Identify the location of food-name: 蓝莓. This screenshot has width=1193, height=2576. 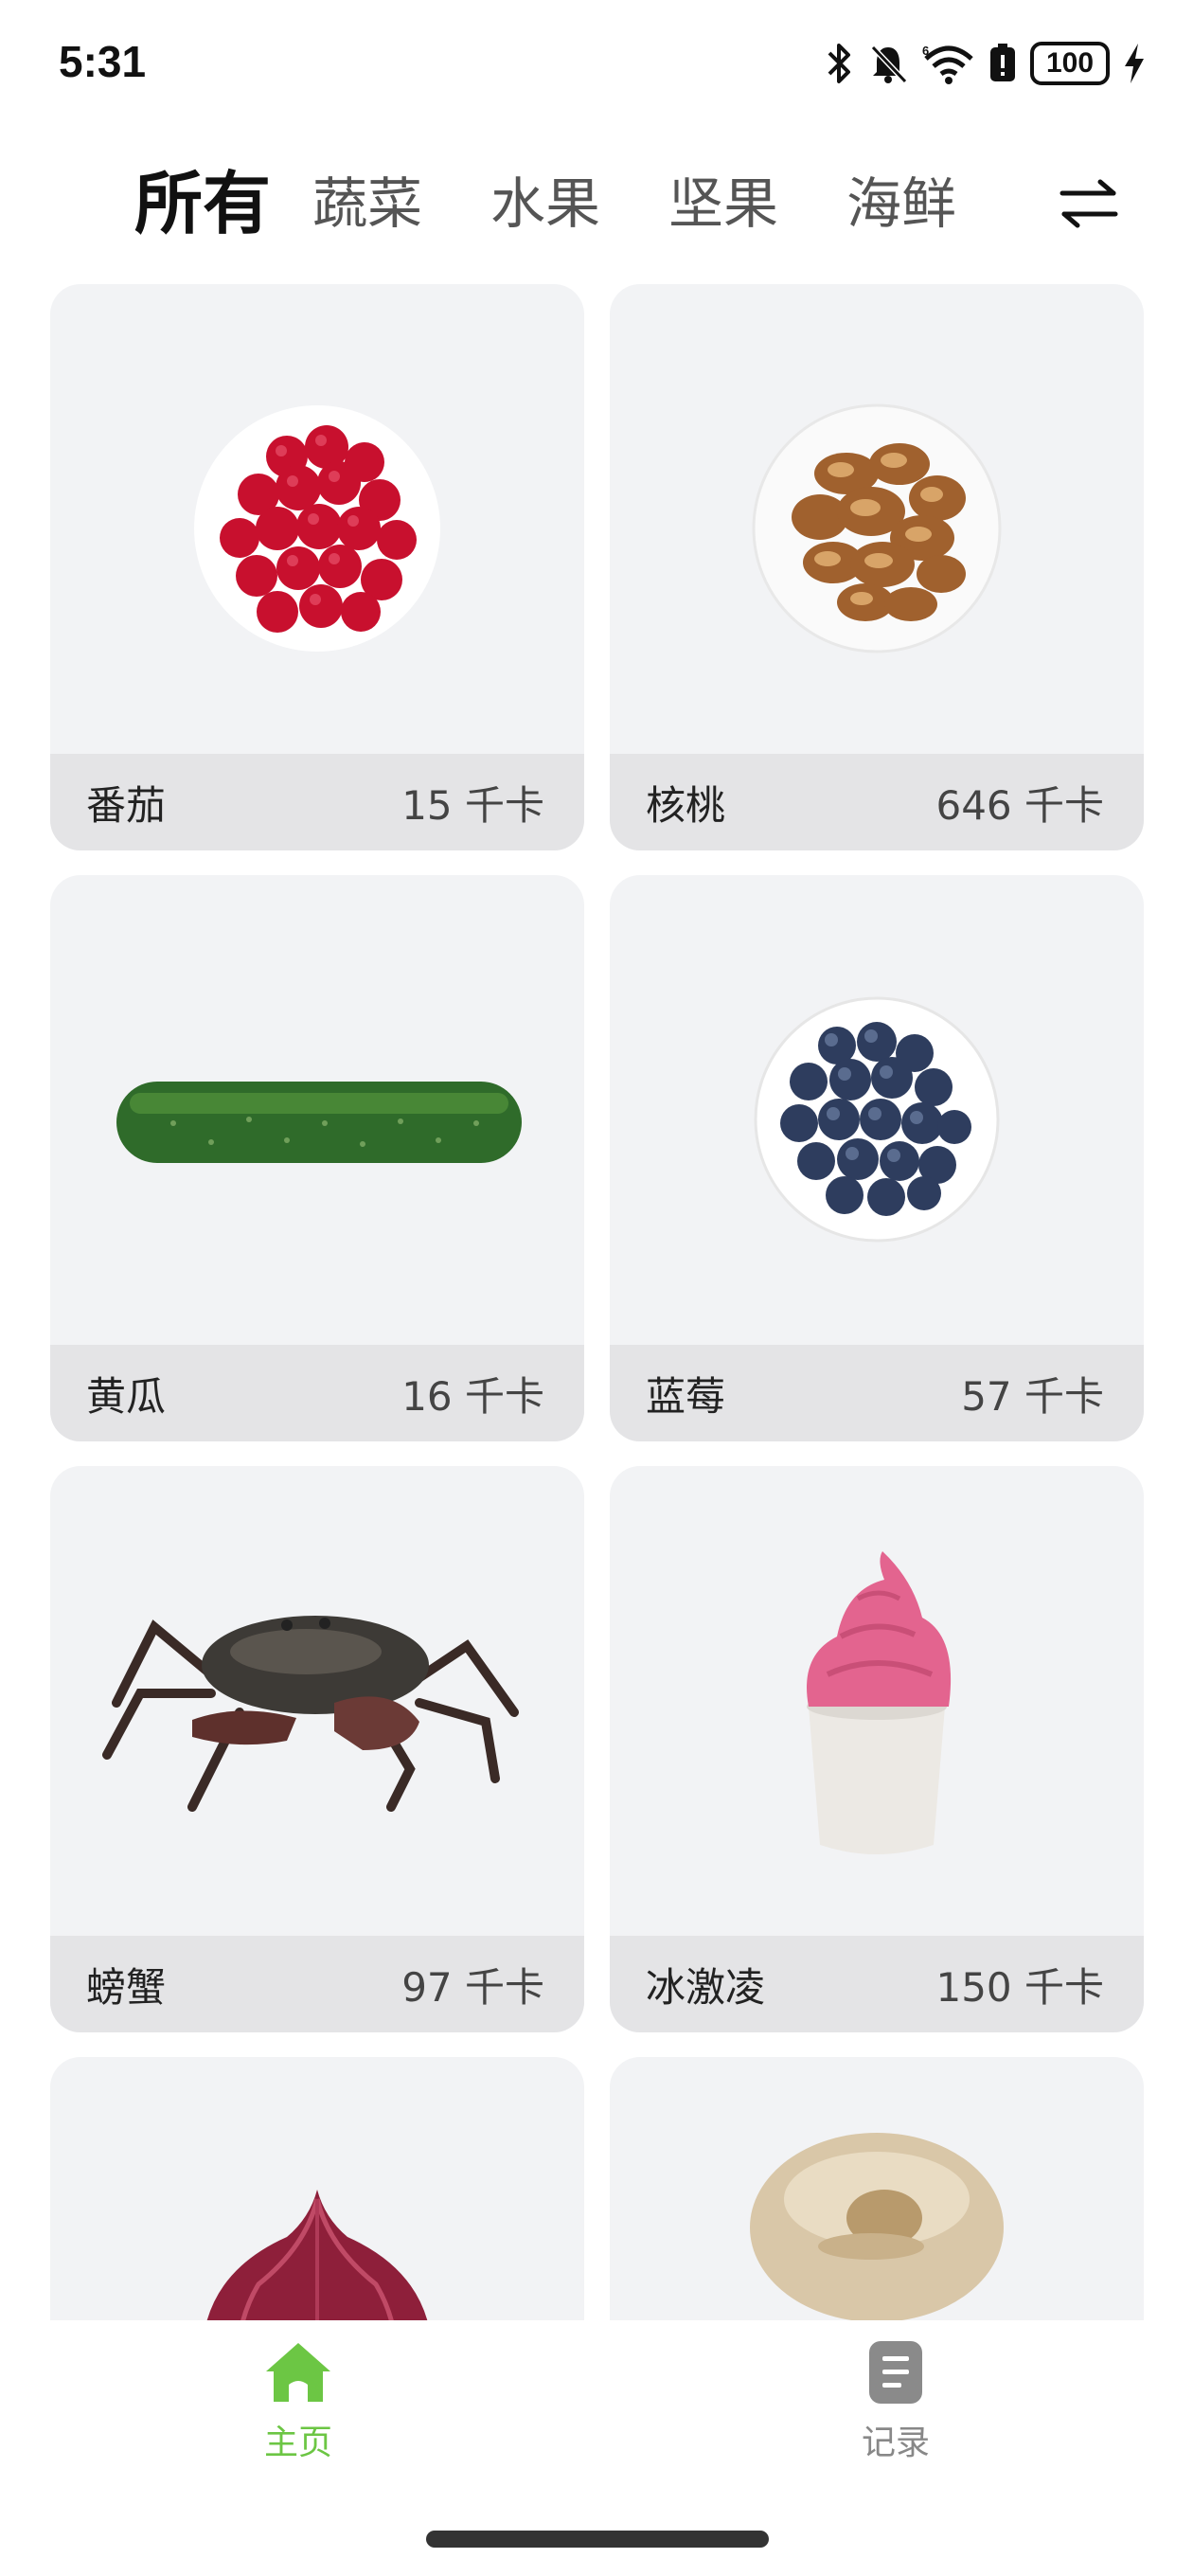
(686, 1396).